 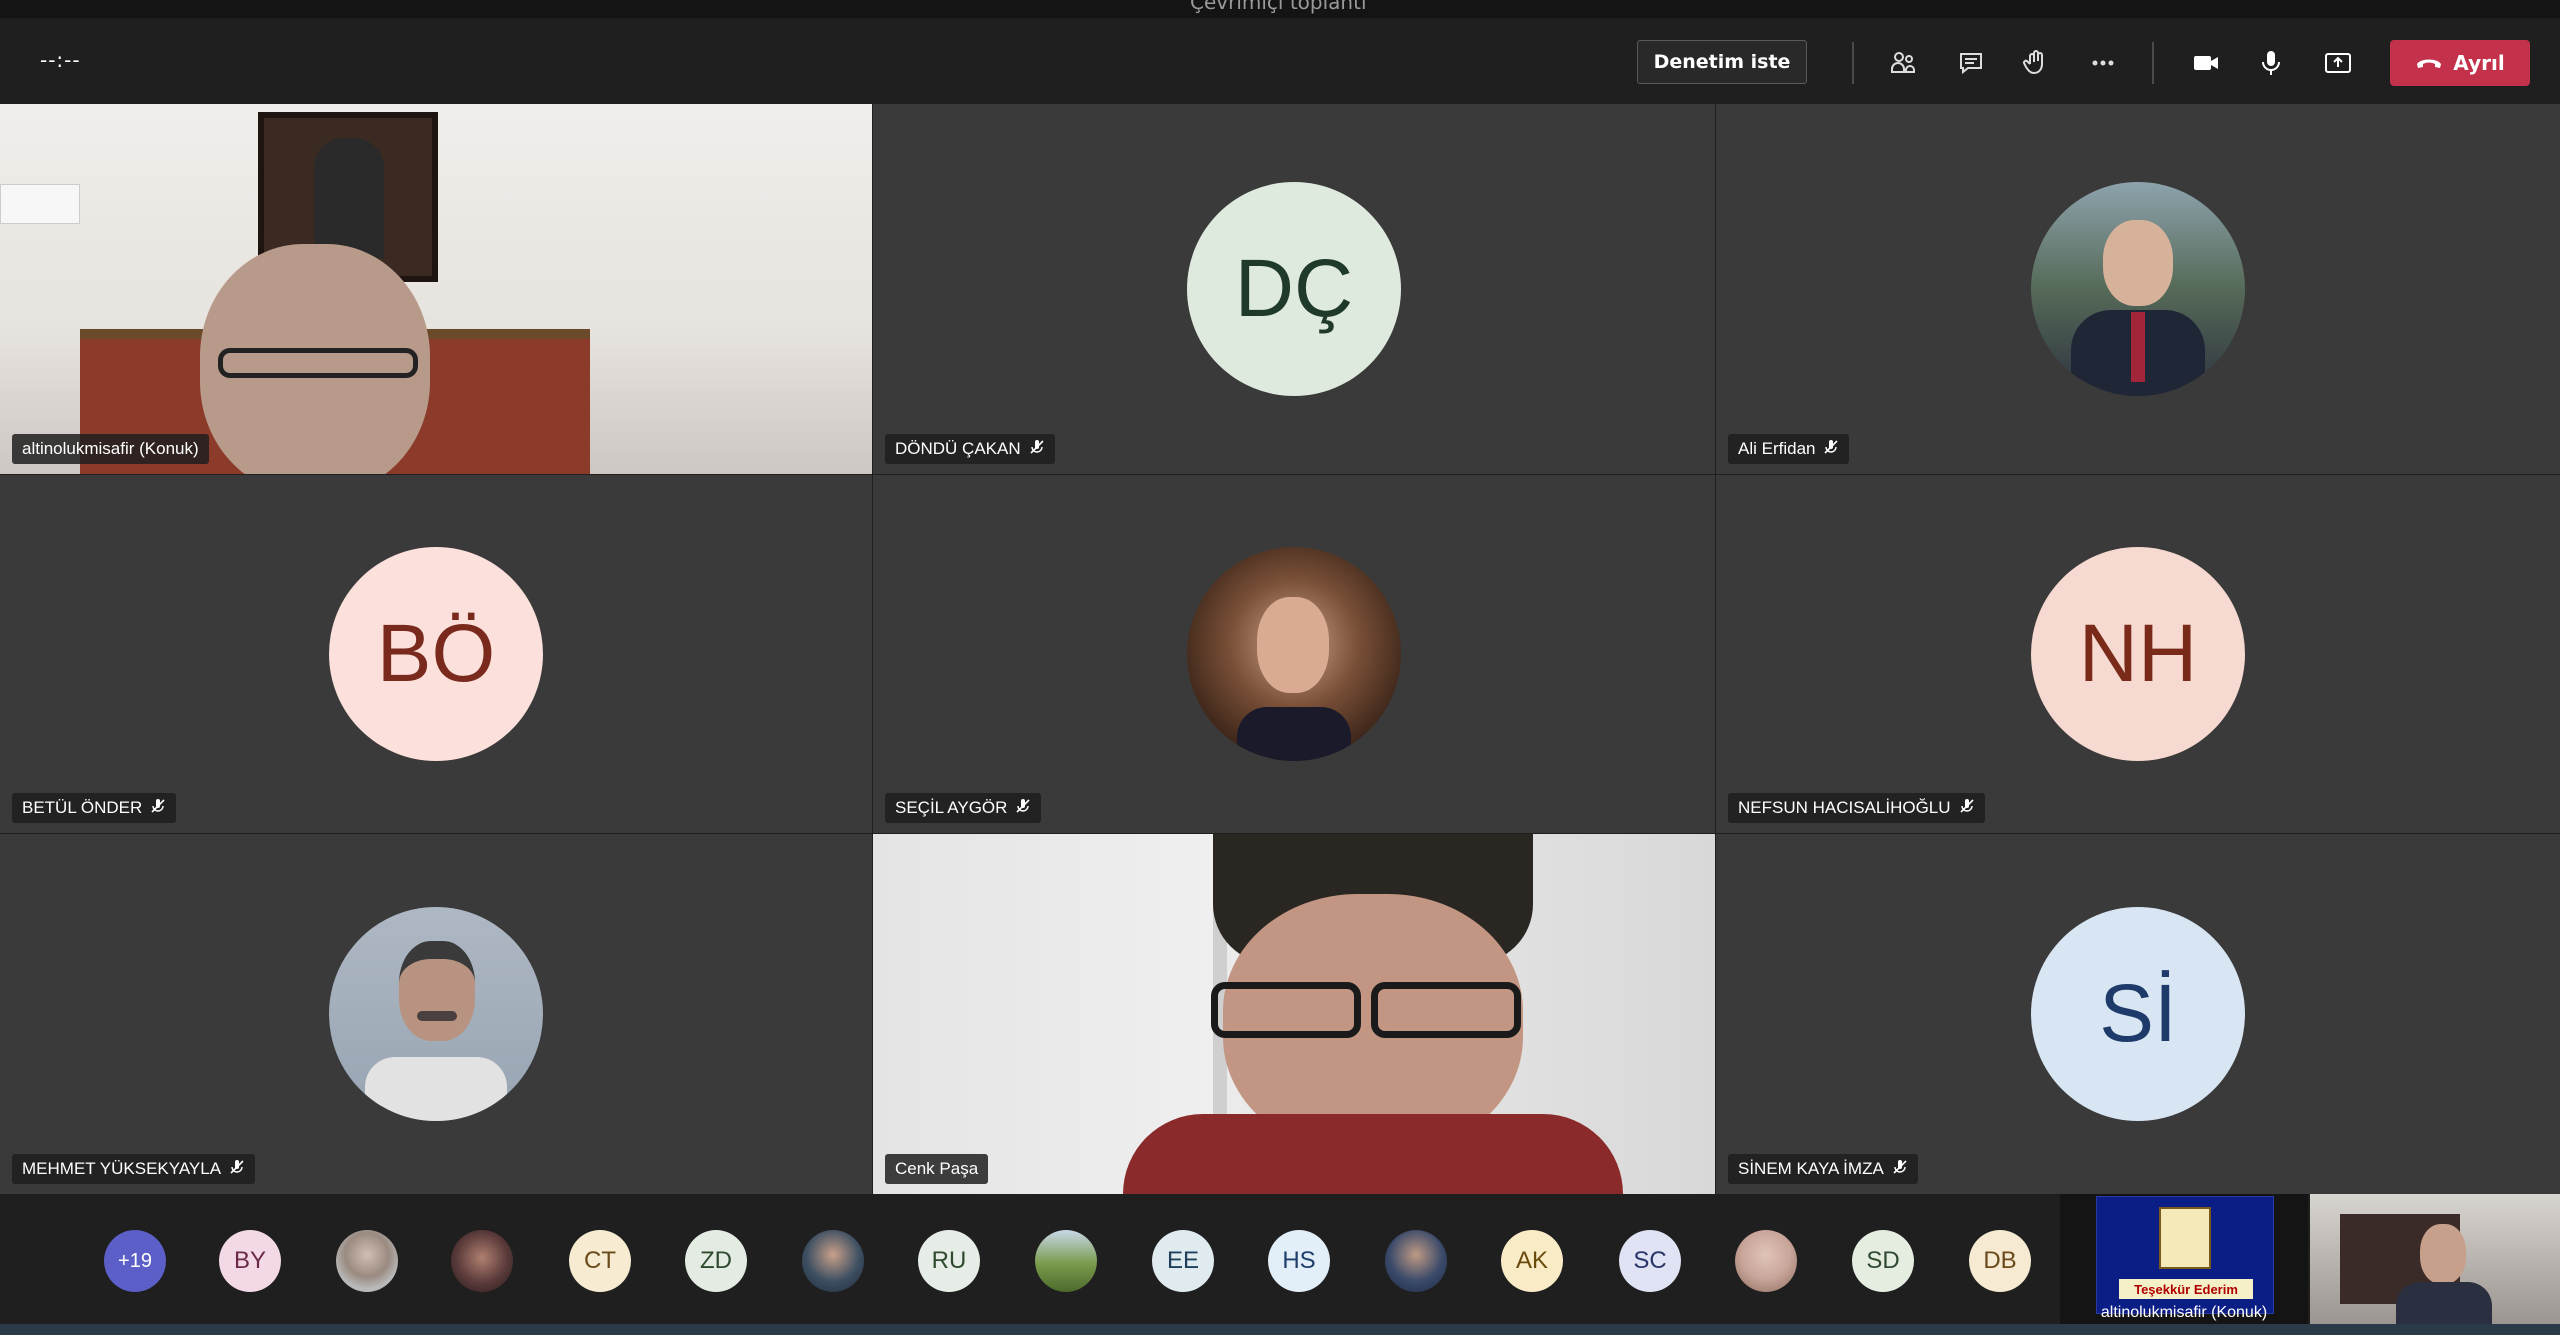 I want to click on participant-tile-ali-erfidan: Ali Erfidan, so click(x=2138, y=289).